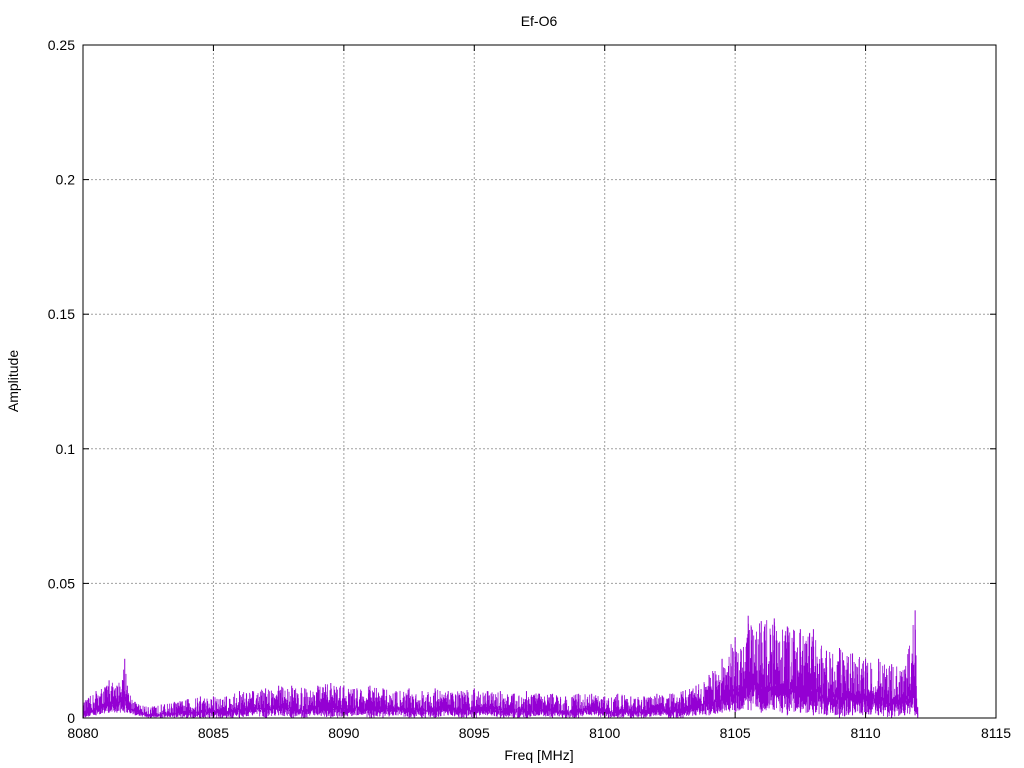 Image resolution: width=1024 pixels, height=768 pixels. I want to click on x-tick-label: 8080, so click(82, 733).